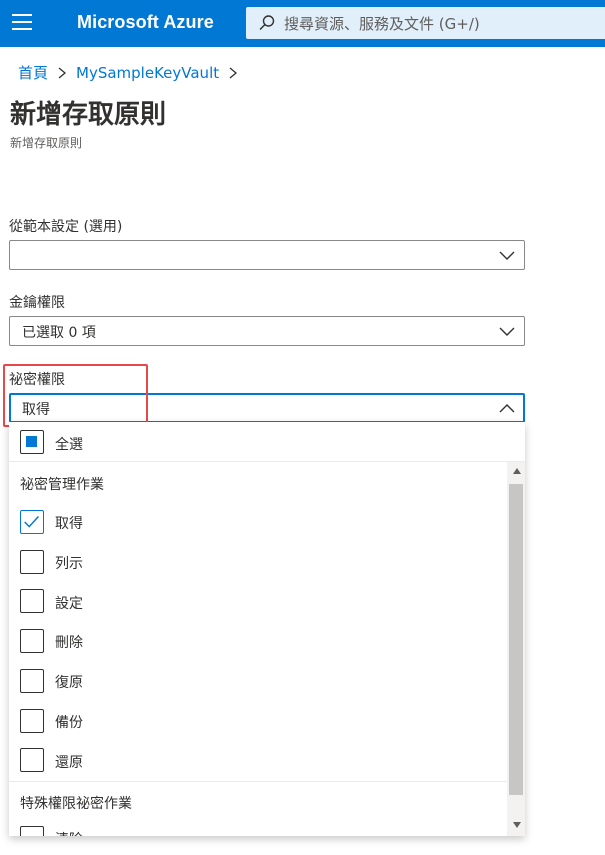 The image size is (605, 855). I want to click on page-title: 新增存取原則, so click(88, 115).